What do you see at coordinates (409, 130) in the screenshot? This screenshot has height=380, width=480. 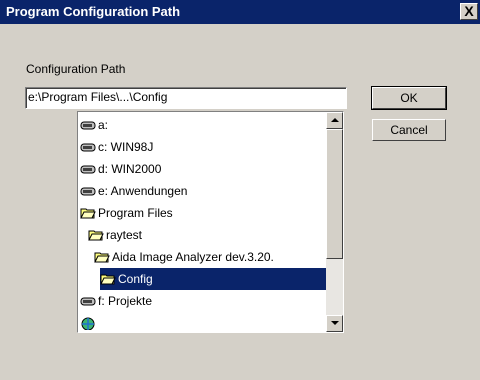 I see `cancel-button: Cancel` at bounding box center [409, 130].